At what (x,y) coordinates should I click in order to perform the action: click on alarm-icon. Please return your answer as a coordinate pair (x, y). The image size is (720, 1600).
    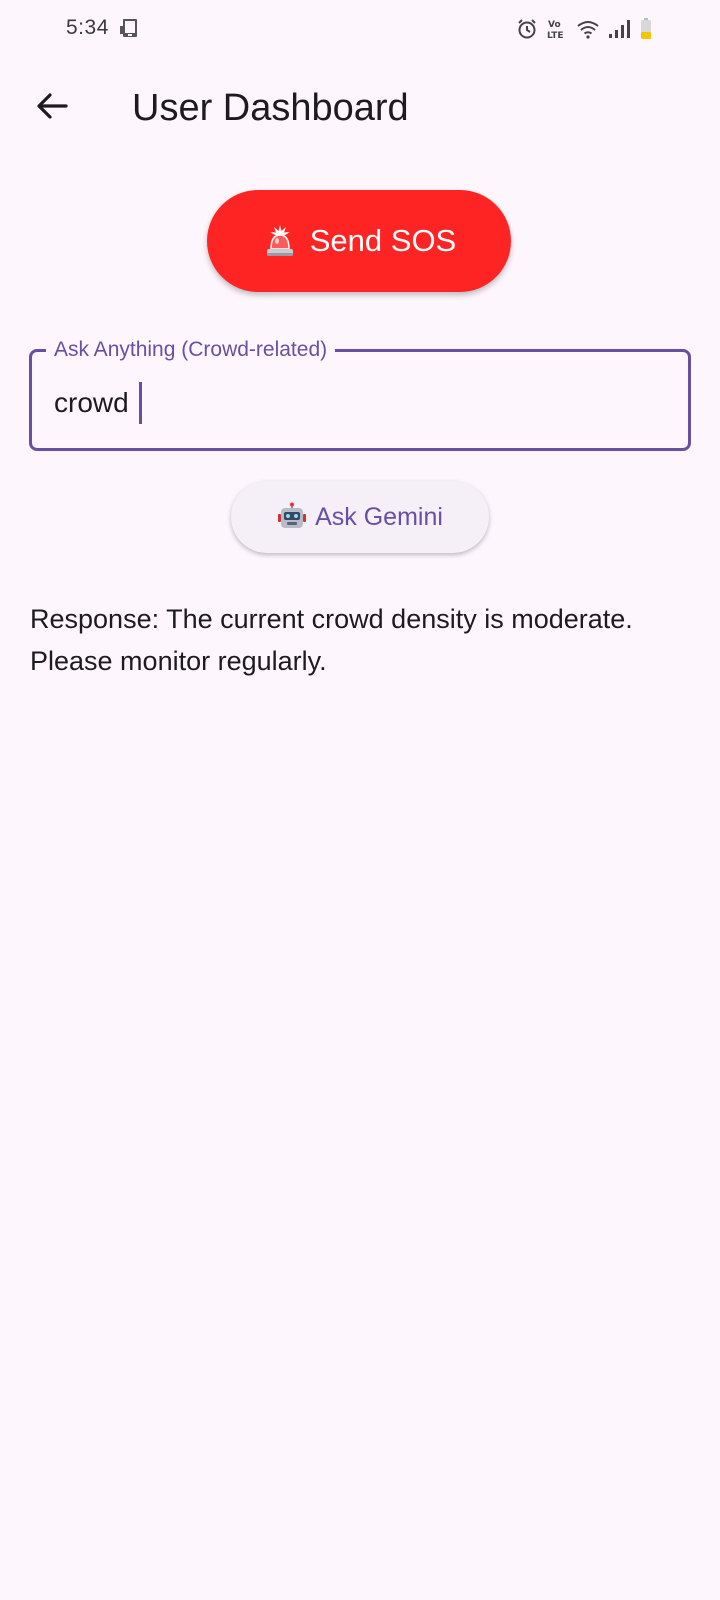
    Looking at the image, I should click on (527, 29).